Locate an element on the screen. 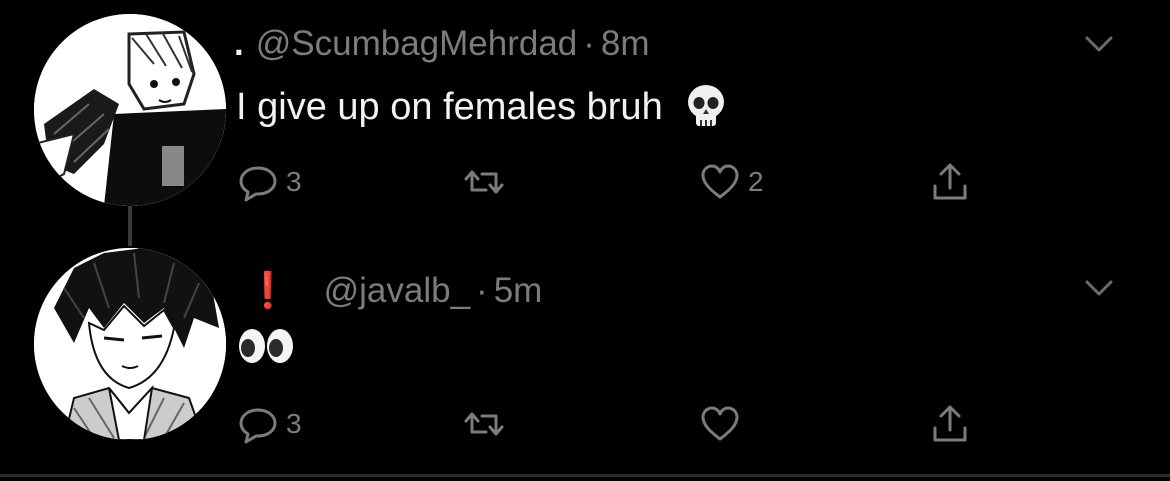 This screenshot has height=481, width=1170. tweet-text: I give up on females bruh is located at coordinates (483, 107).